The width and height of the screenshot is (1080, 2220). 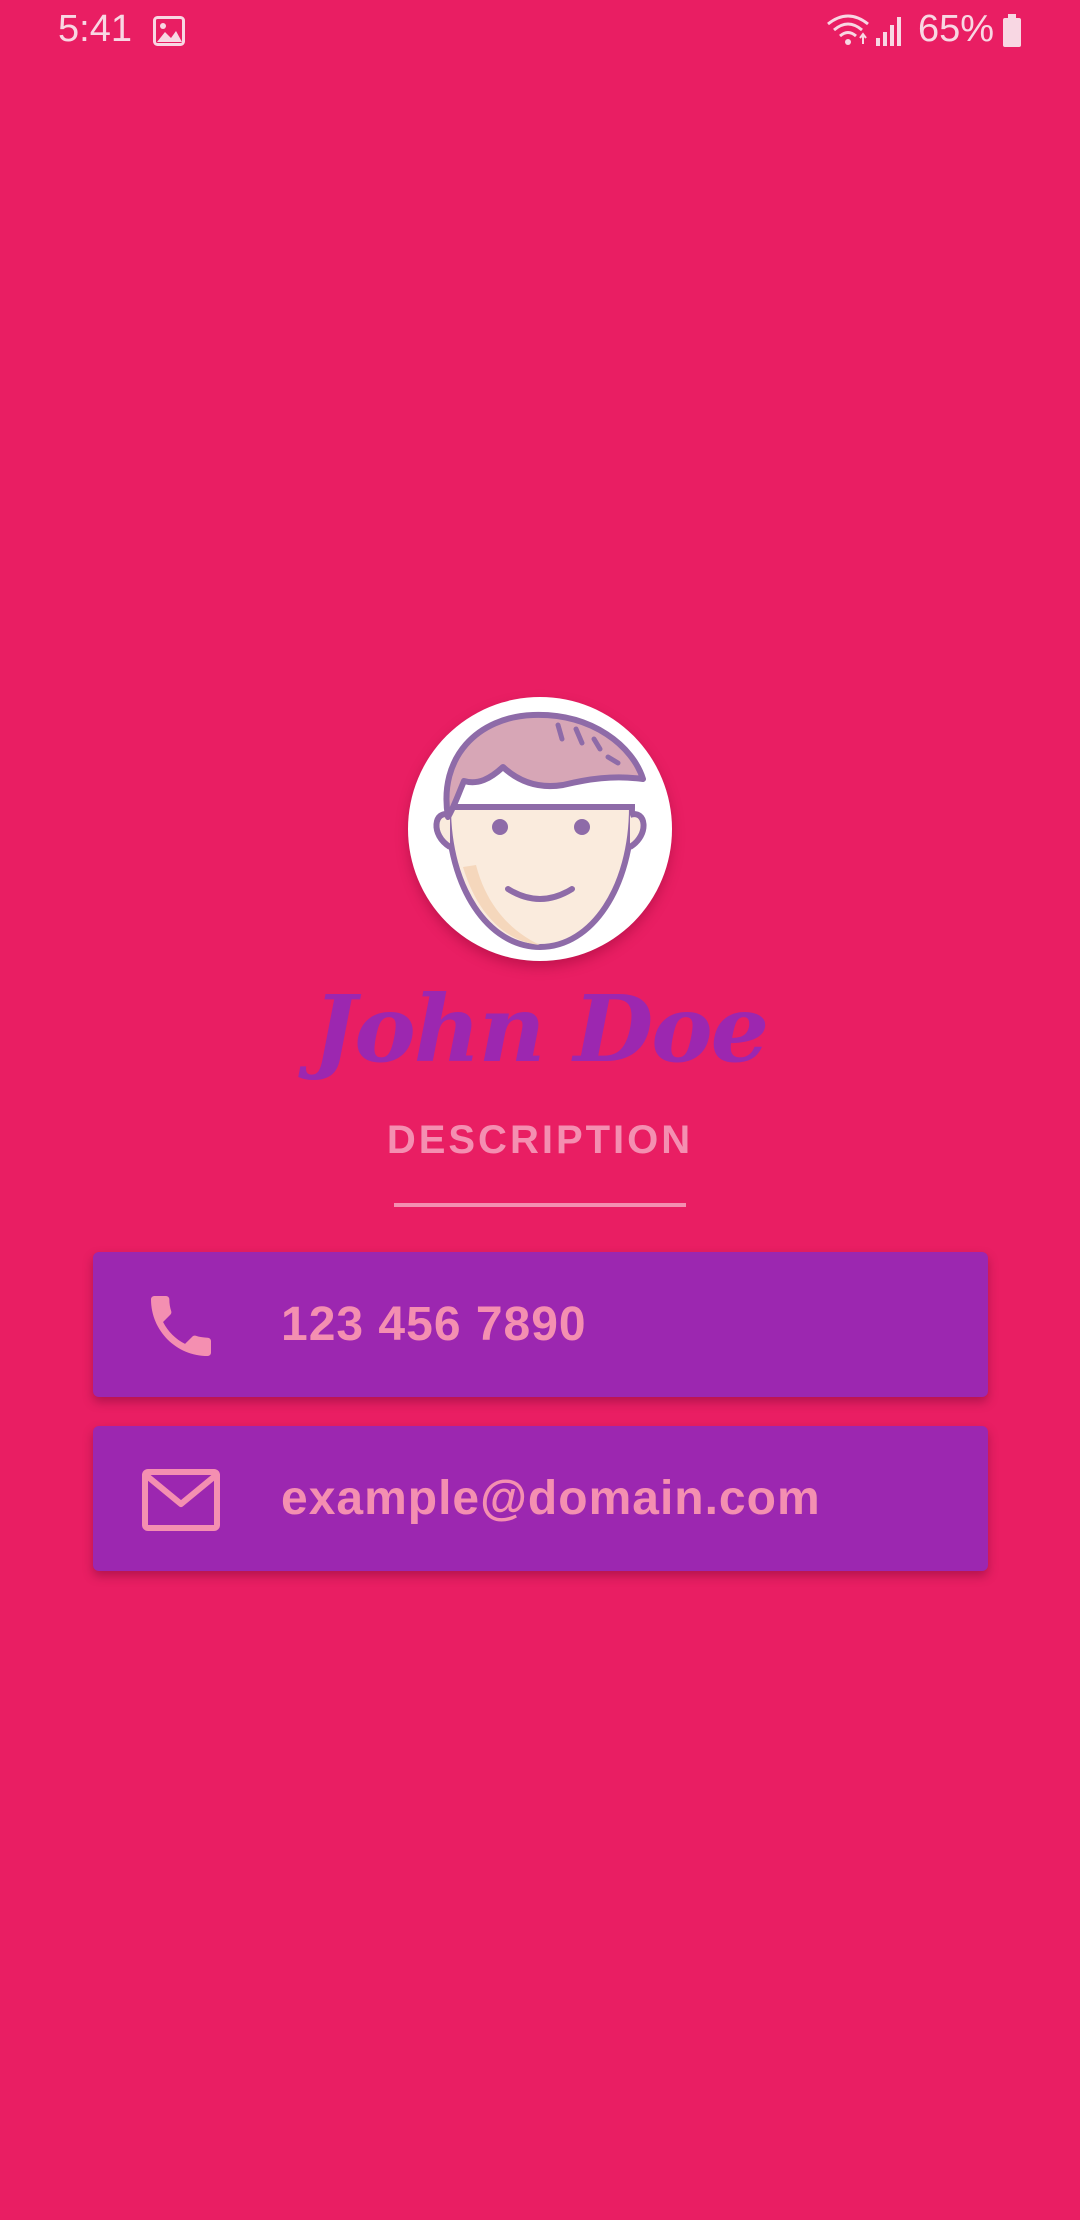 I want to click on battery-percent: 65%, so click(x=956, y=29).